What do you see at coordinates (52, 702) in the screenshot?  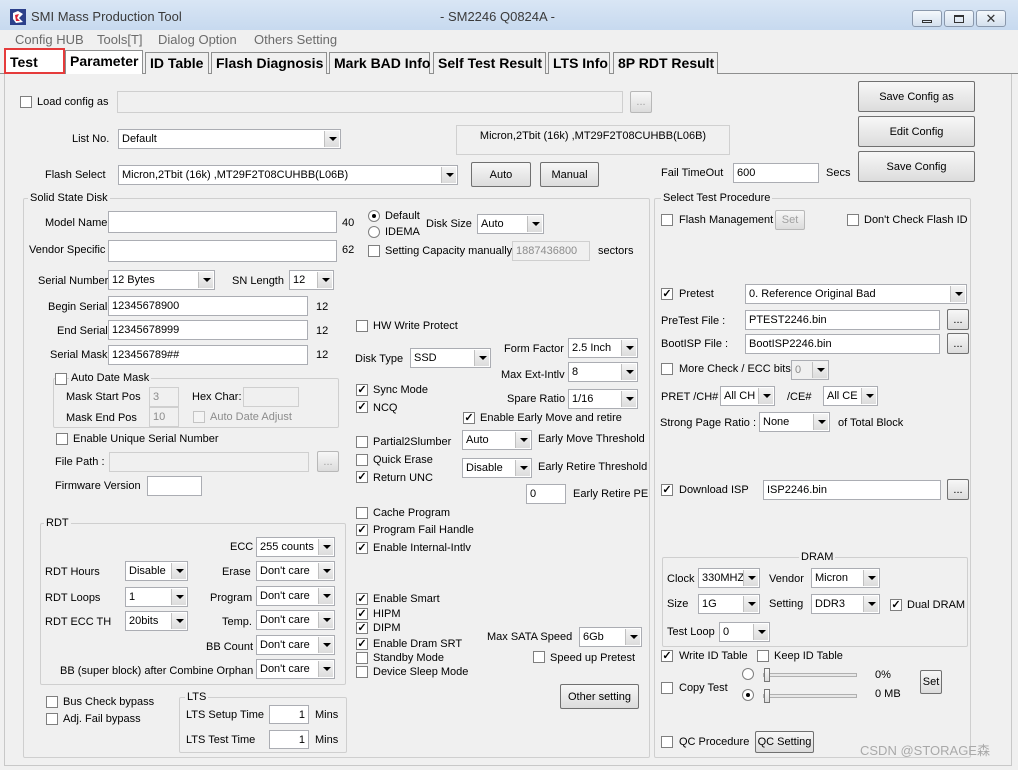 I see `bus-check-checkbox` at bounding box center [52, 702].